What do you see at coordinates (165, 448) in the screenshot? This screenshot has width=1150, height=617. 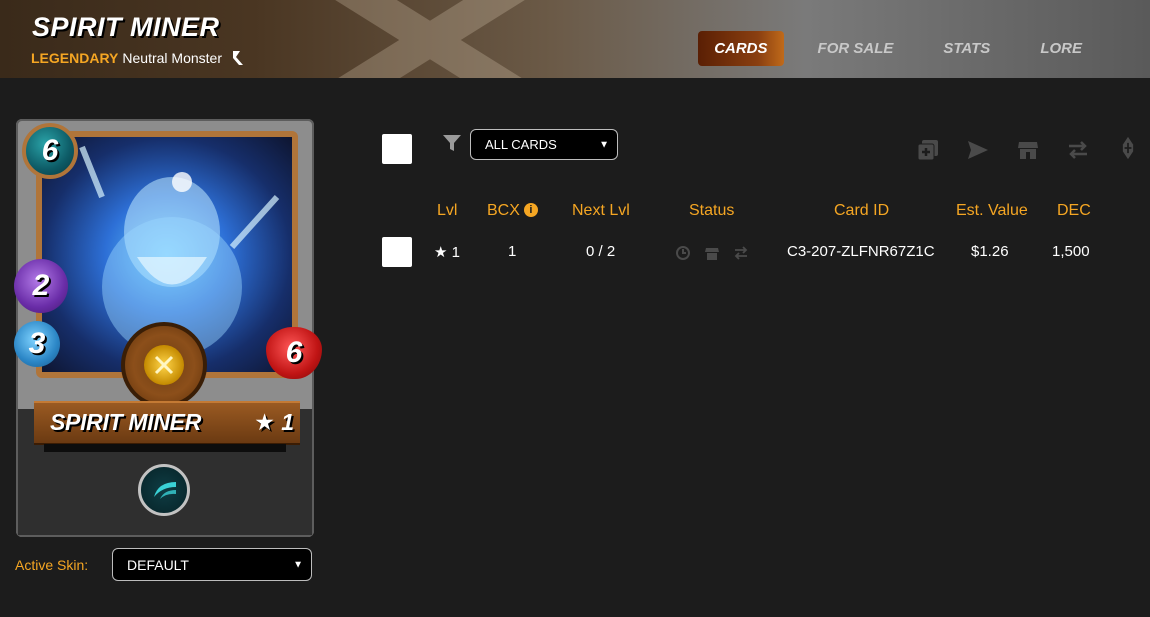 I see `card-text-bar` at bounding box center [165, 448].